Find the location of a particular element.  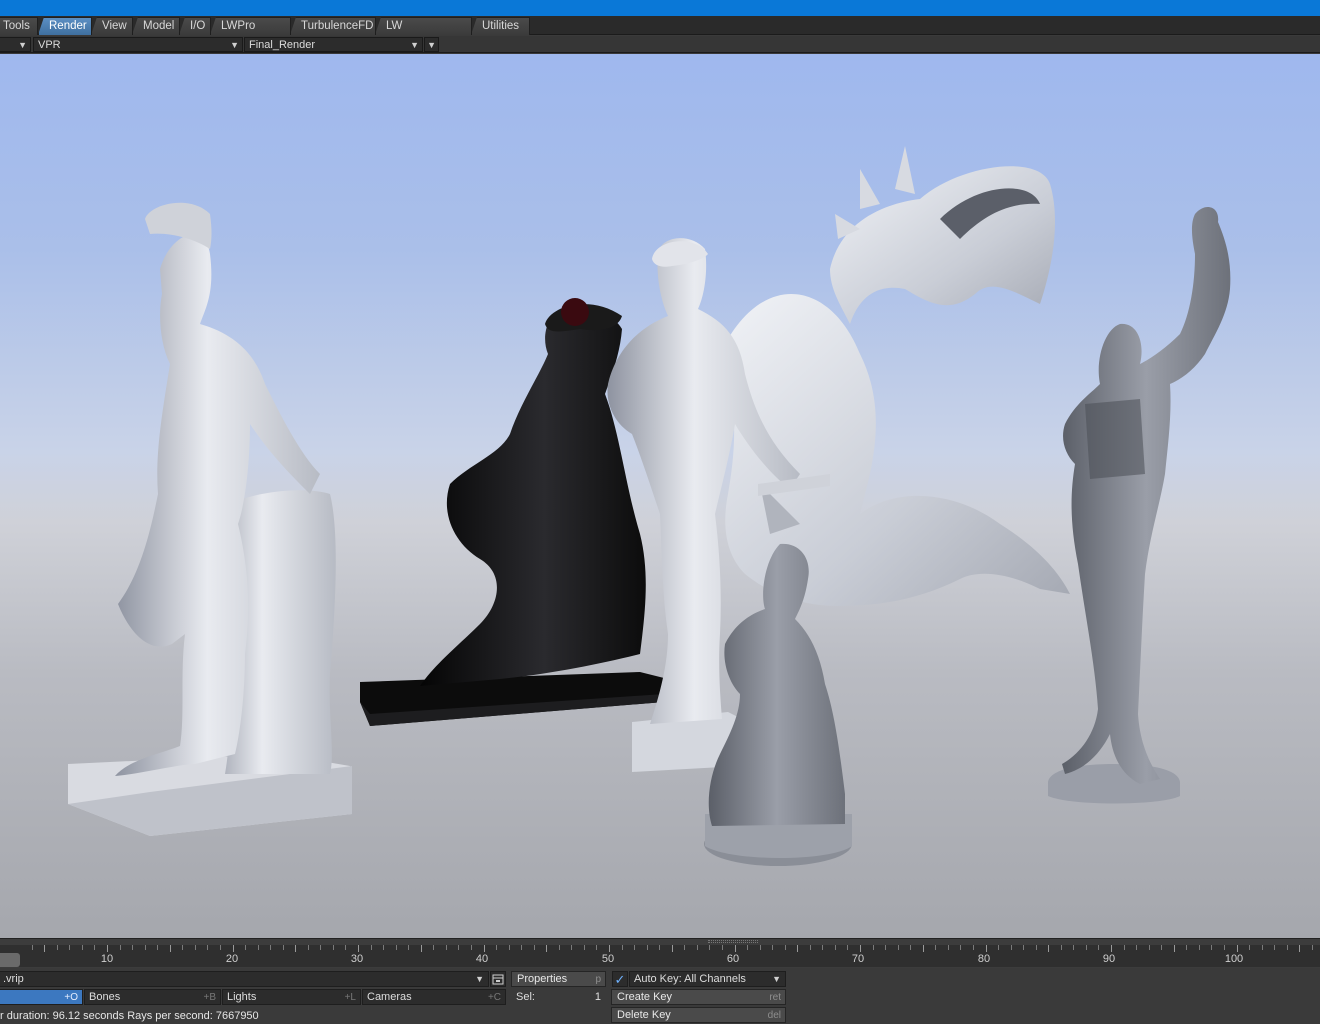

calendar-icon is located at coordinates (498, 979).